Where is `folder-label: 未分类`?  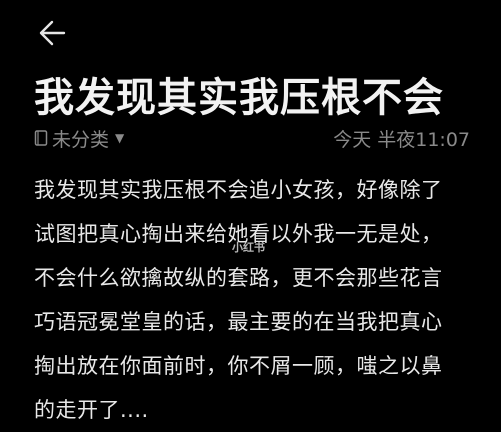 folder-label: 未分类 is located at coordinates (81, 139).